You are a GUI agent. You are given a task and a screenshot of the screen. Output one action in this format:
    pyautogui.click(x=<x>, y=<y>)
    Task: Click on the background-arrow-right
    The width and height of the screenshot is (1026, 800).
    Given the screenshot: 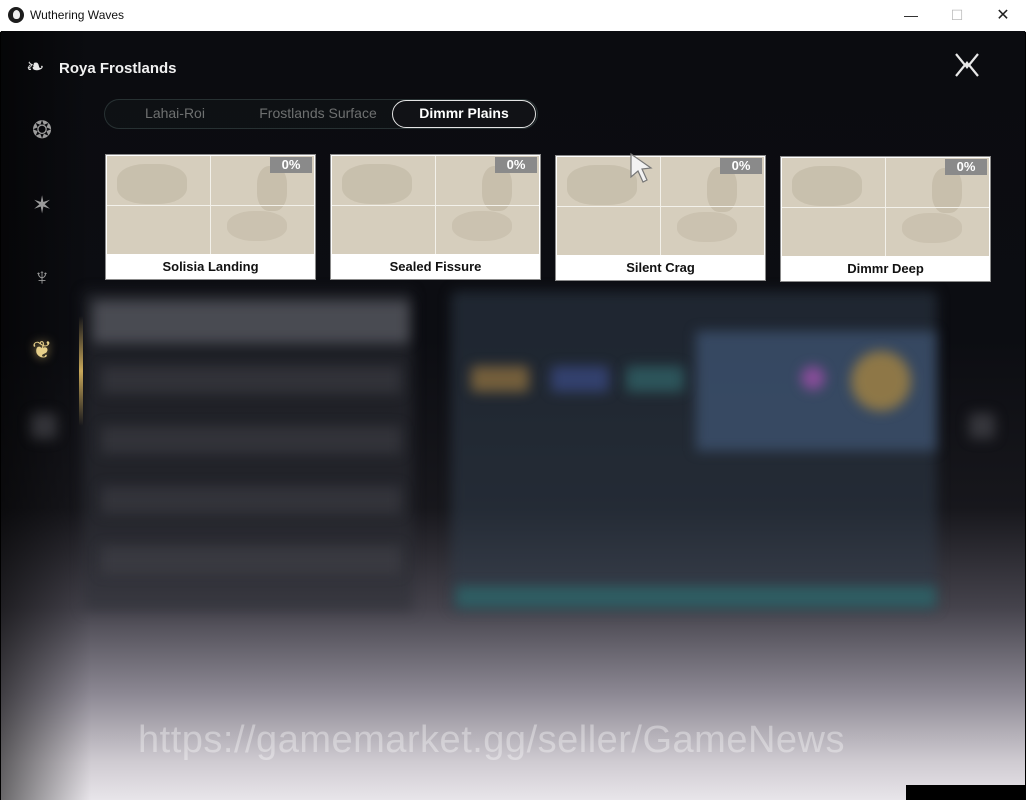 What is the action you would take?
    pyautogui.click(x=982, y=426)
    